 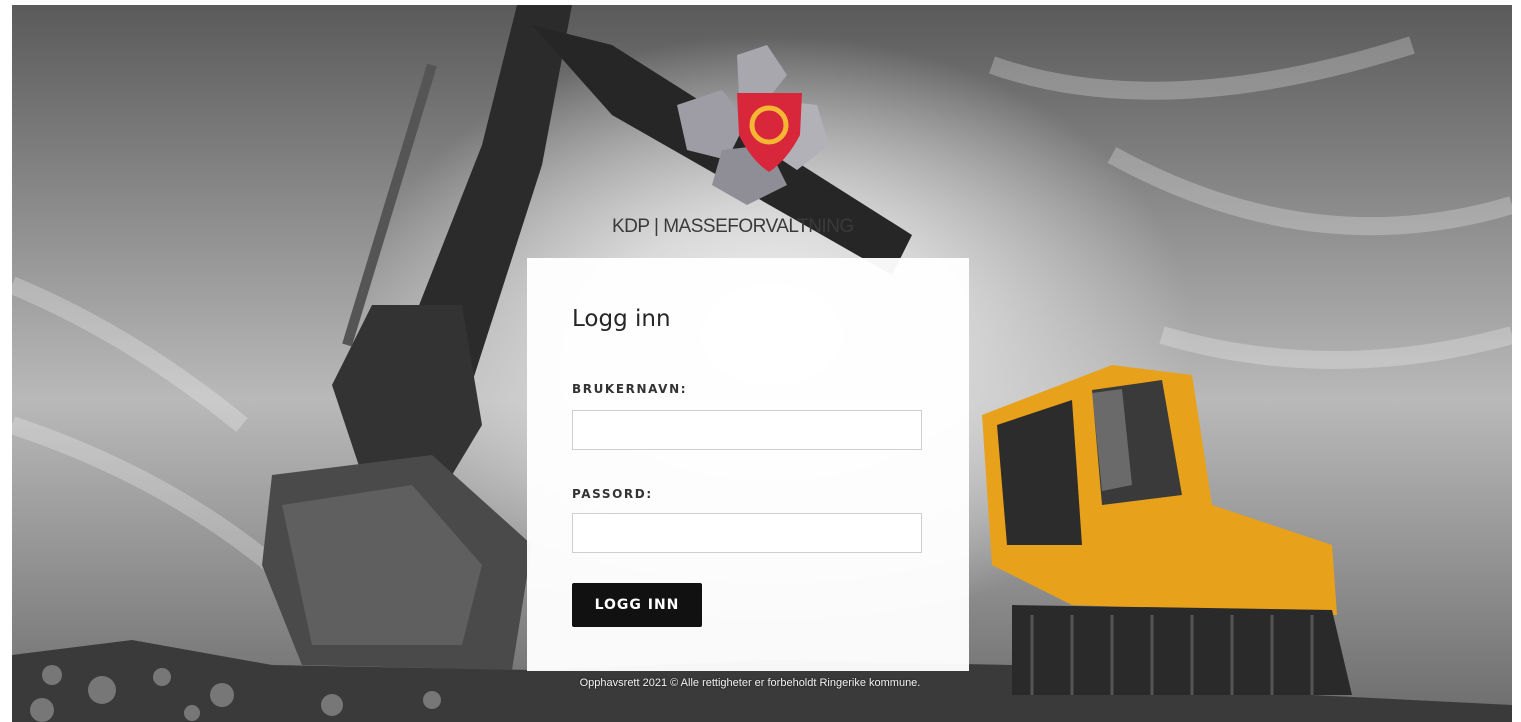 I want to click on password-label: PASSORD:, so click(x=612, y=494).